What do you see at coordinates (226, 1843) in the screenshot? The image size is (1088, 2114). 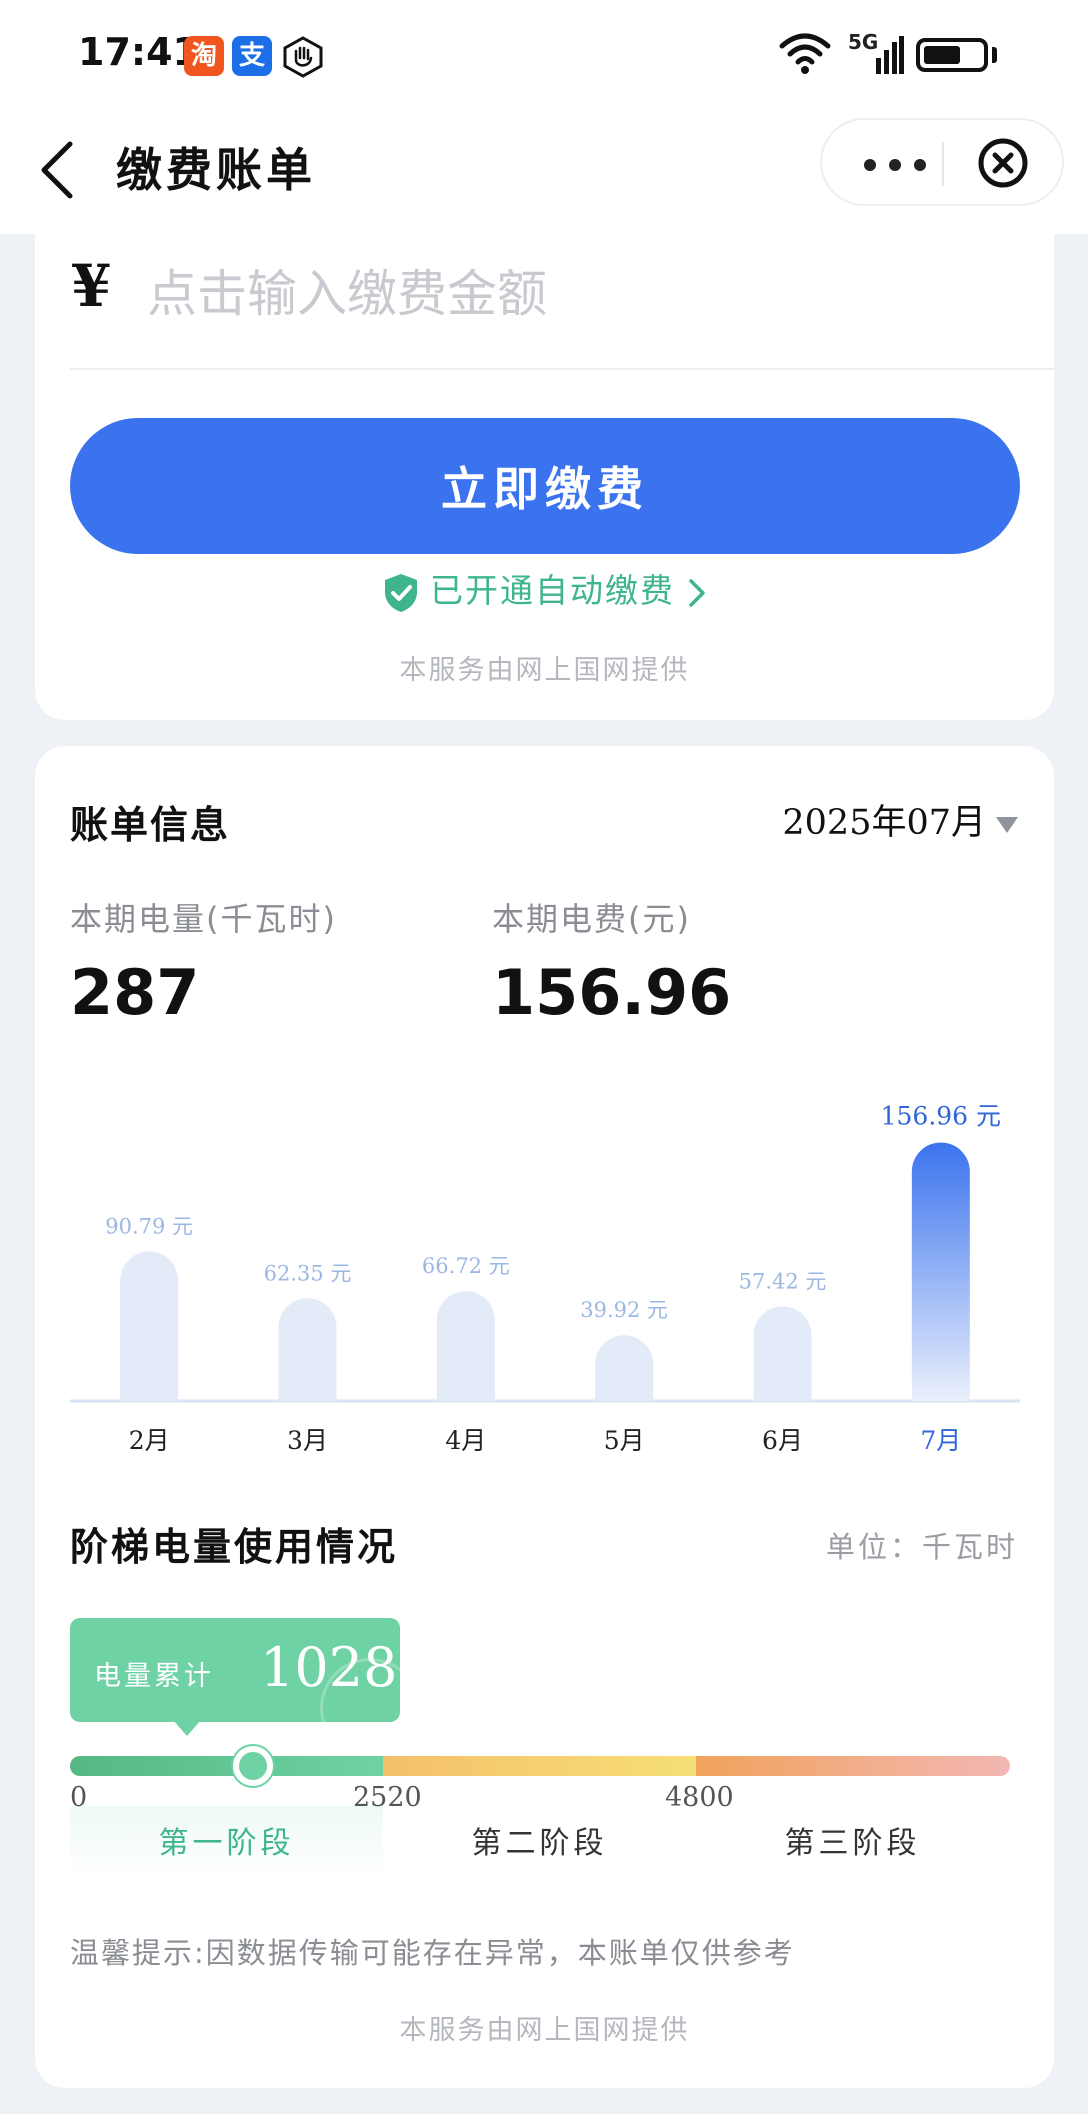 I see `stage-1-label: 第一阶段` at bounding box center [226, 1843].